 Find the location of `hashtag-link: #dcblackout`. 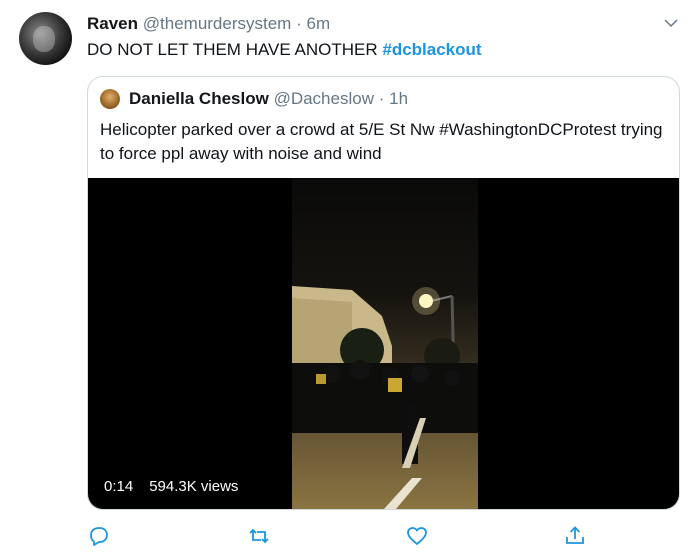

hashtag-link: #dcblackout is located at coordinates (431, 49).